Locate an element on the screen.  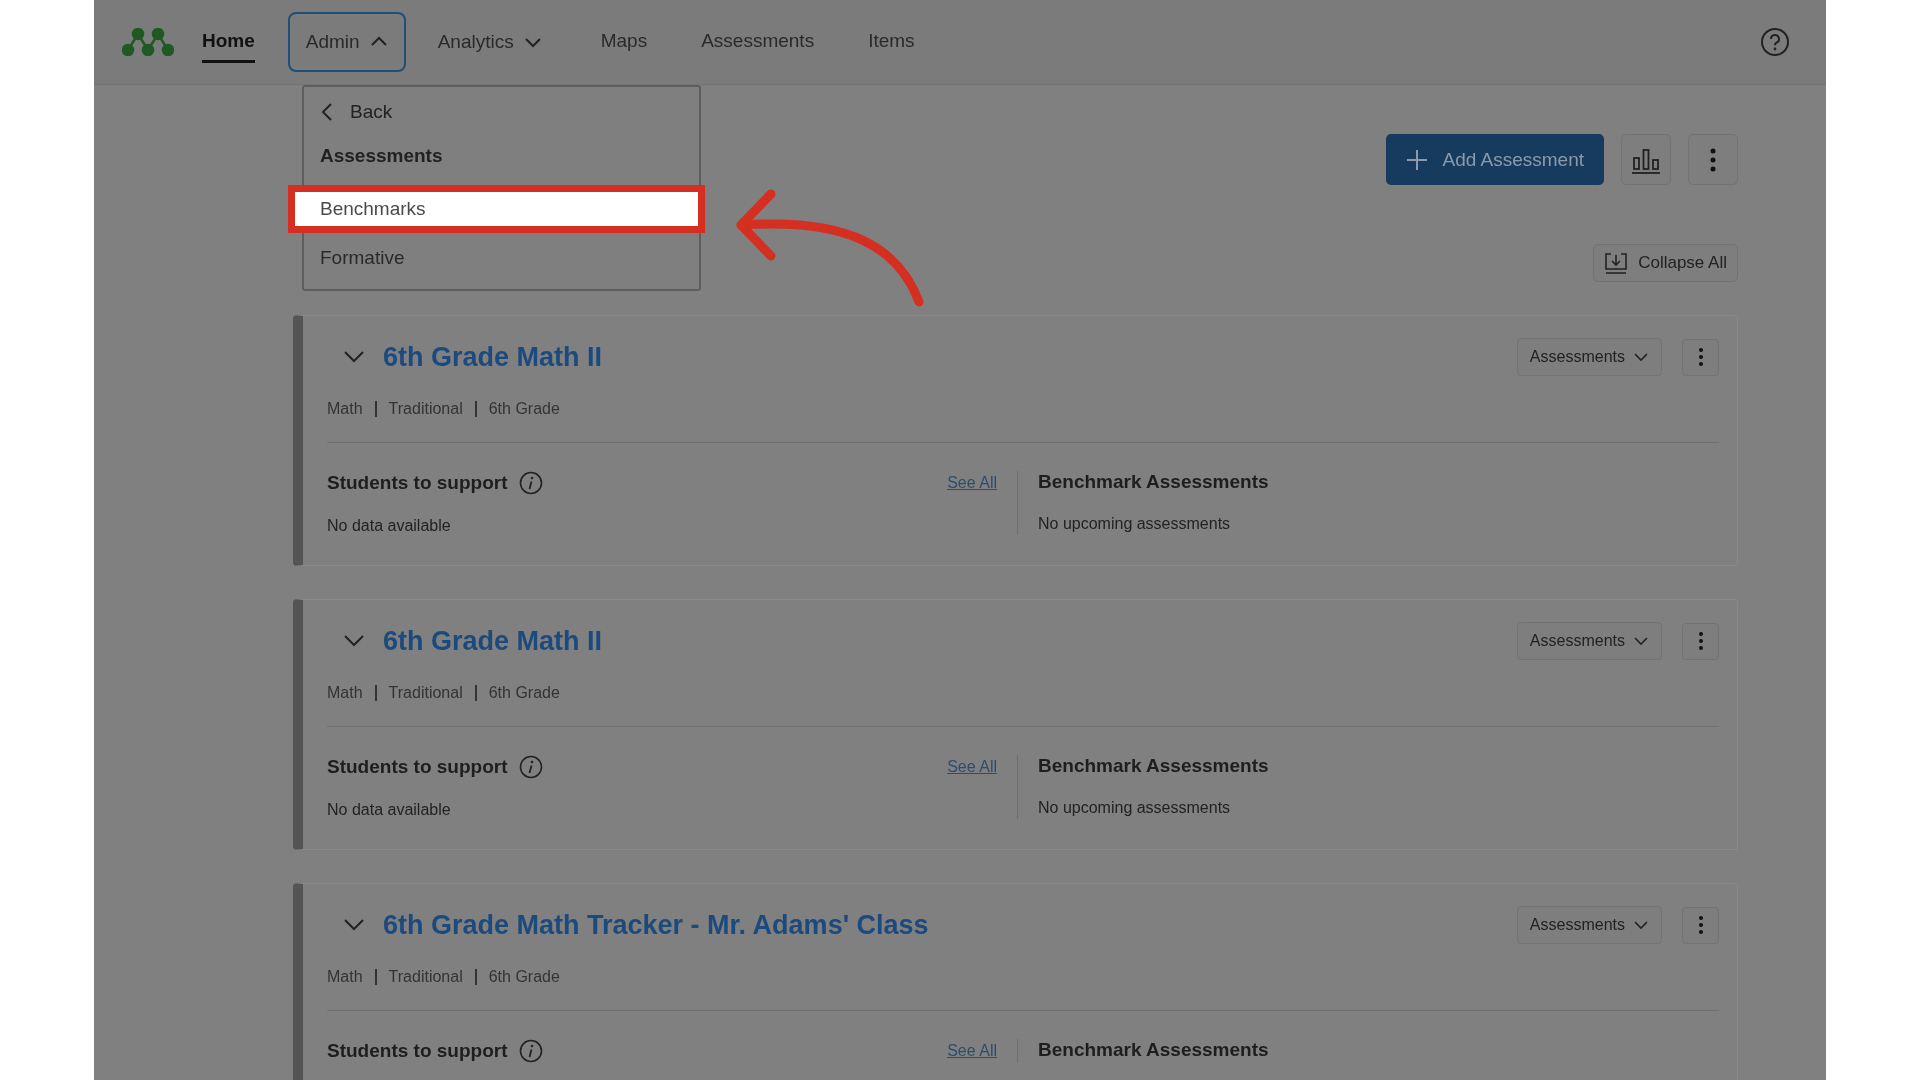
back-chevron-icon is located at coordinates (327, 112).